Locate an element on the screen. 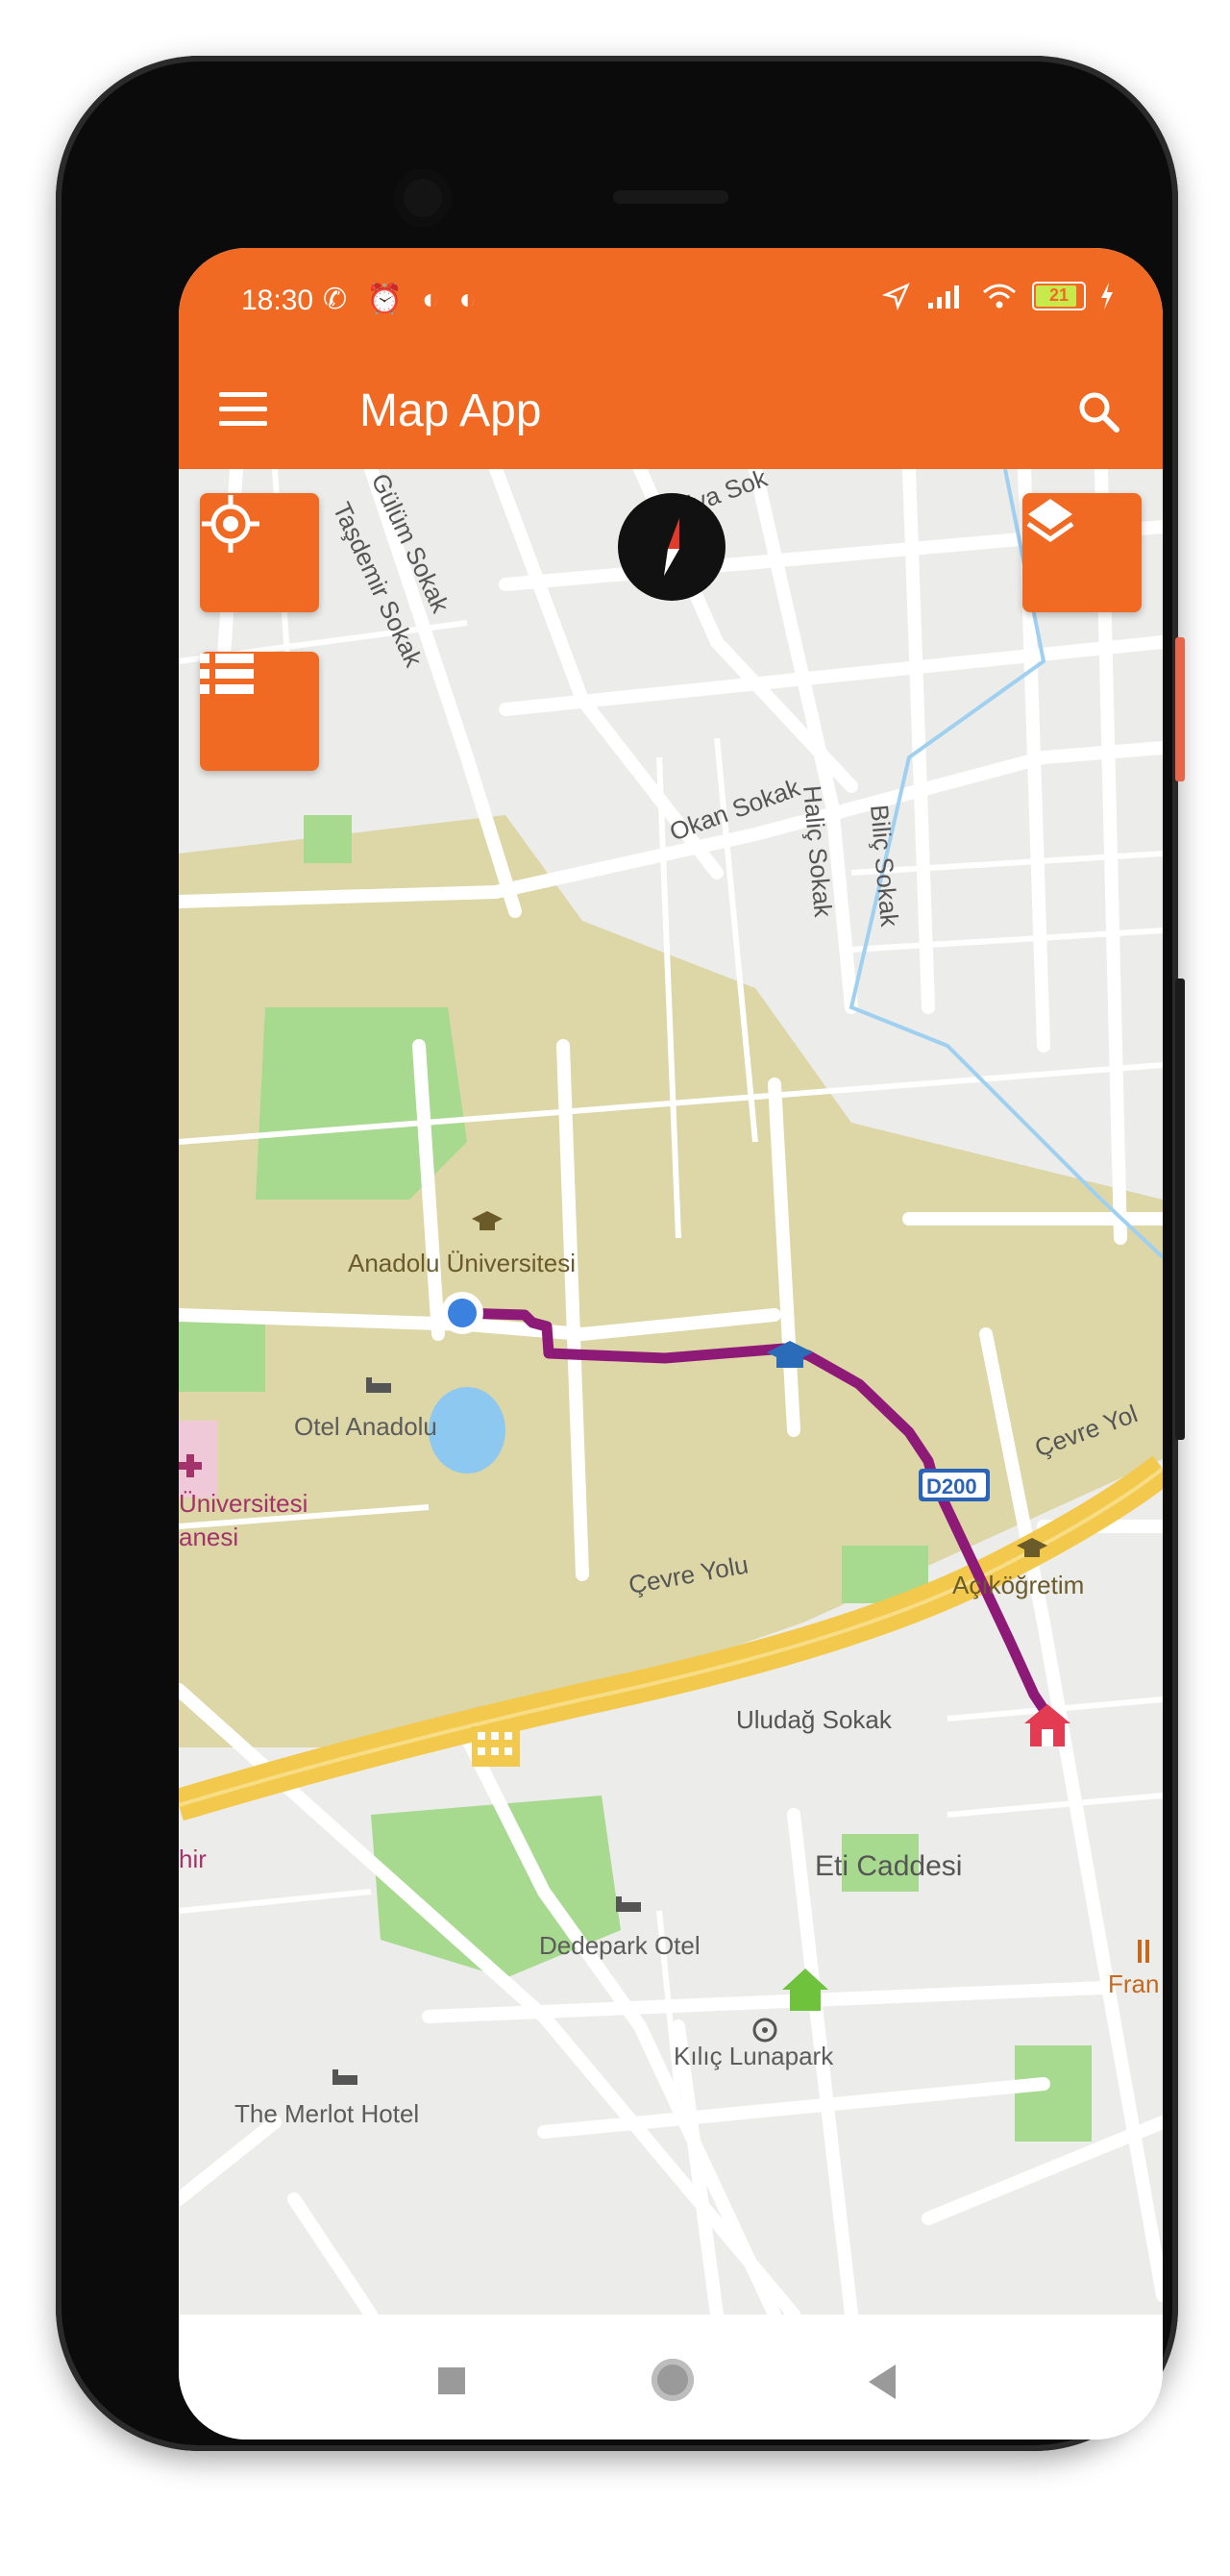 Image resolution: width=1230 pixels, height=2576 pixels. restaurant-icon is located at coordinates (1143, 1951).